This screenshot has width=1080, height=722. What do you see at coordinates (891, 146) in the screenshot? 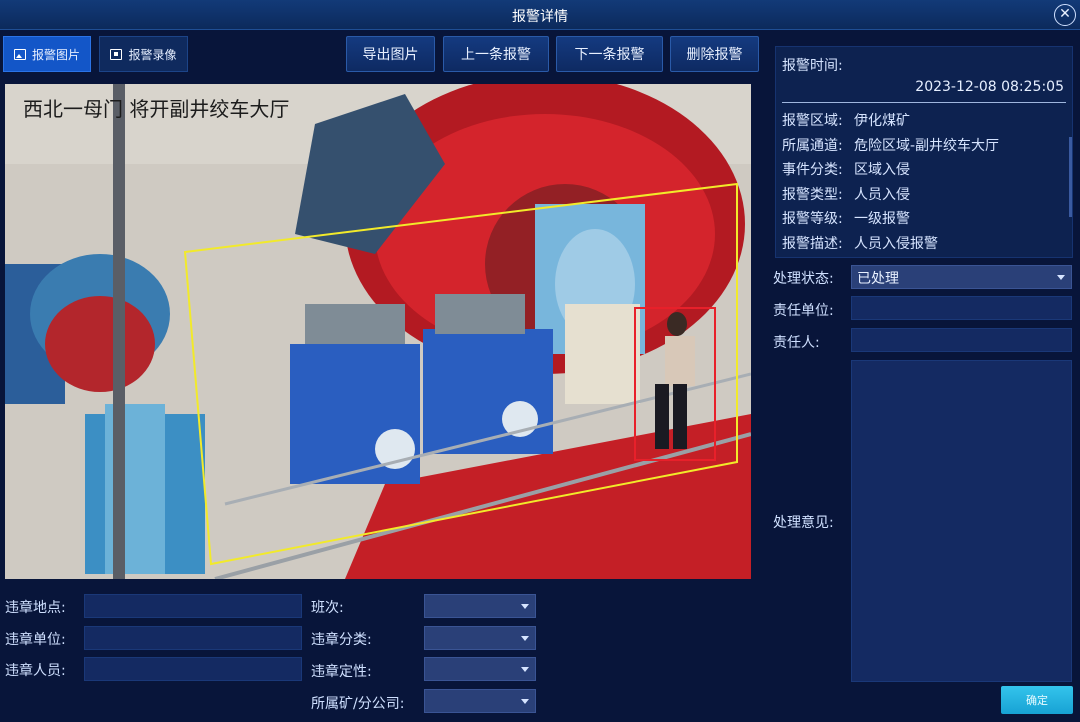
I see `info-row: 所属通道: 危险区域-副井绞车大厅` at bounding box center [891, 146].